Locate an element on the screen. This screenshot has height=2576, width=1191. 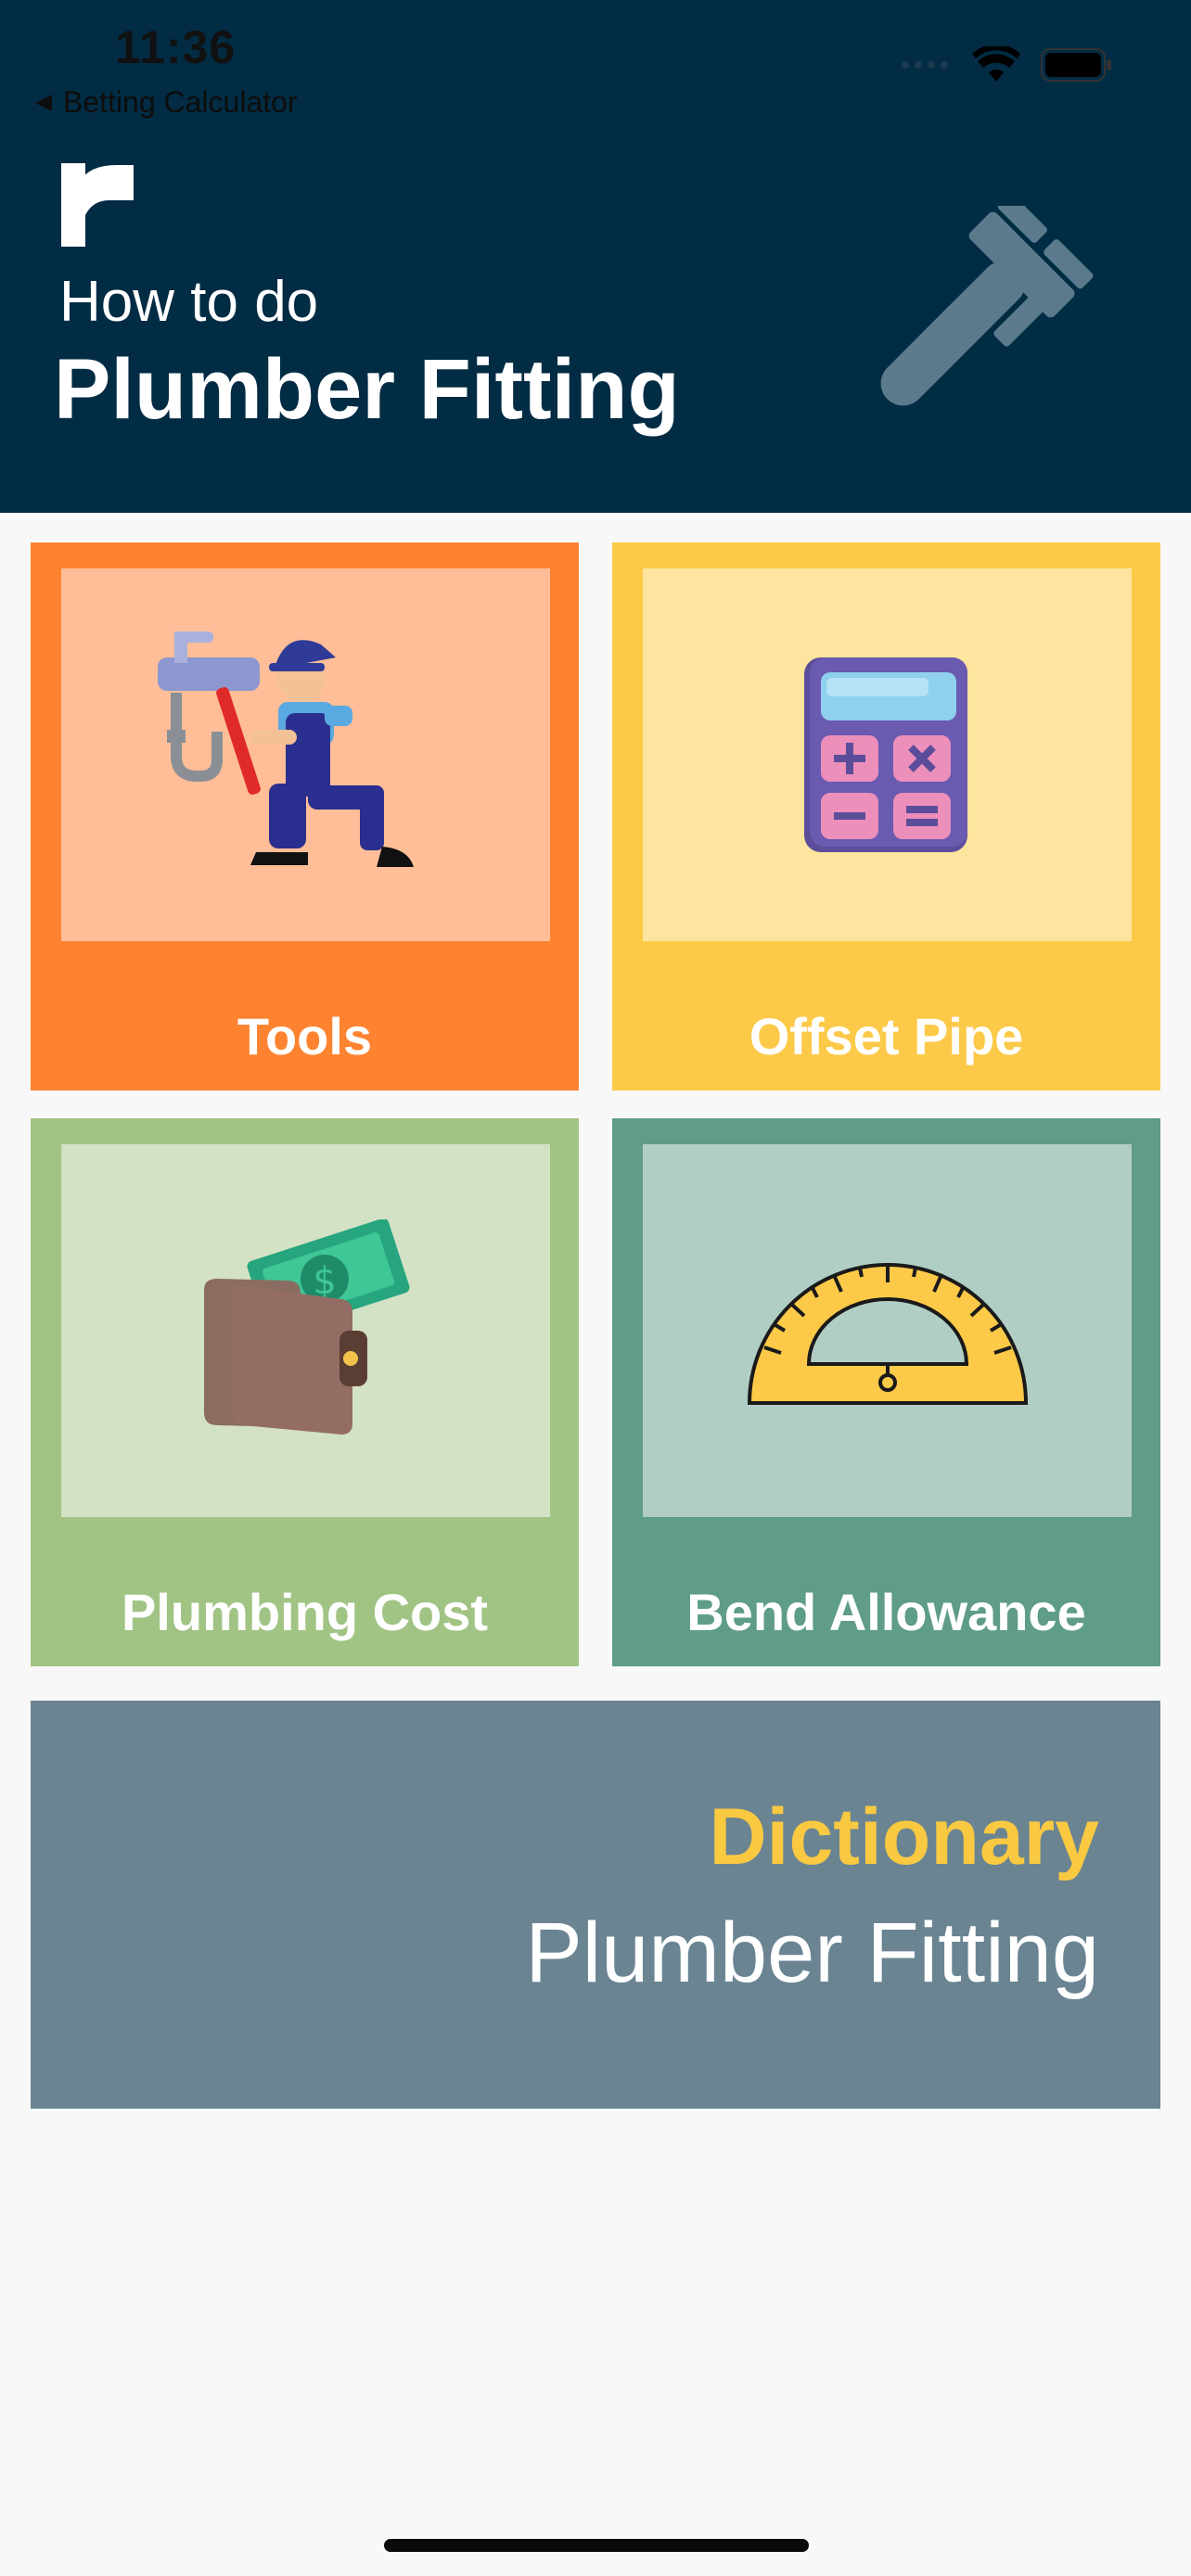
tools-label: Tools is located at coordinates (305, 1036).